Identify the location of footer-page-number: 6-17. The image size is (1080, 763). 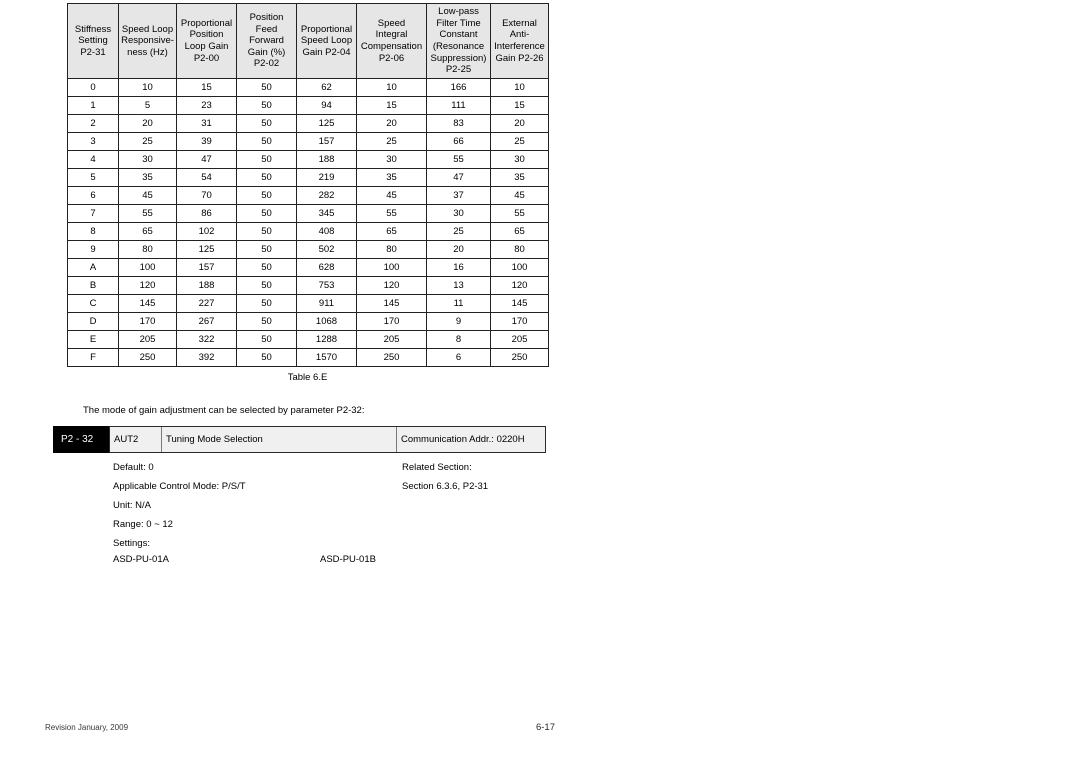
(545, 727).